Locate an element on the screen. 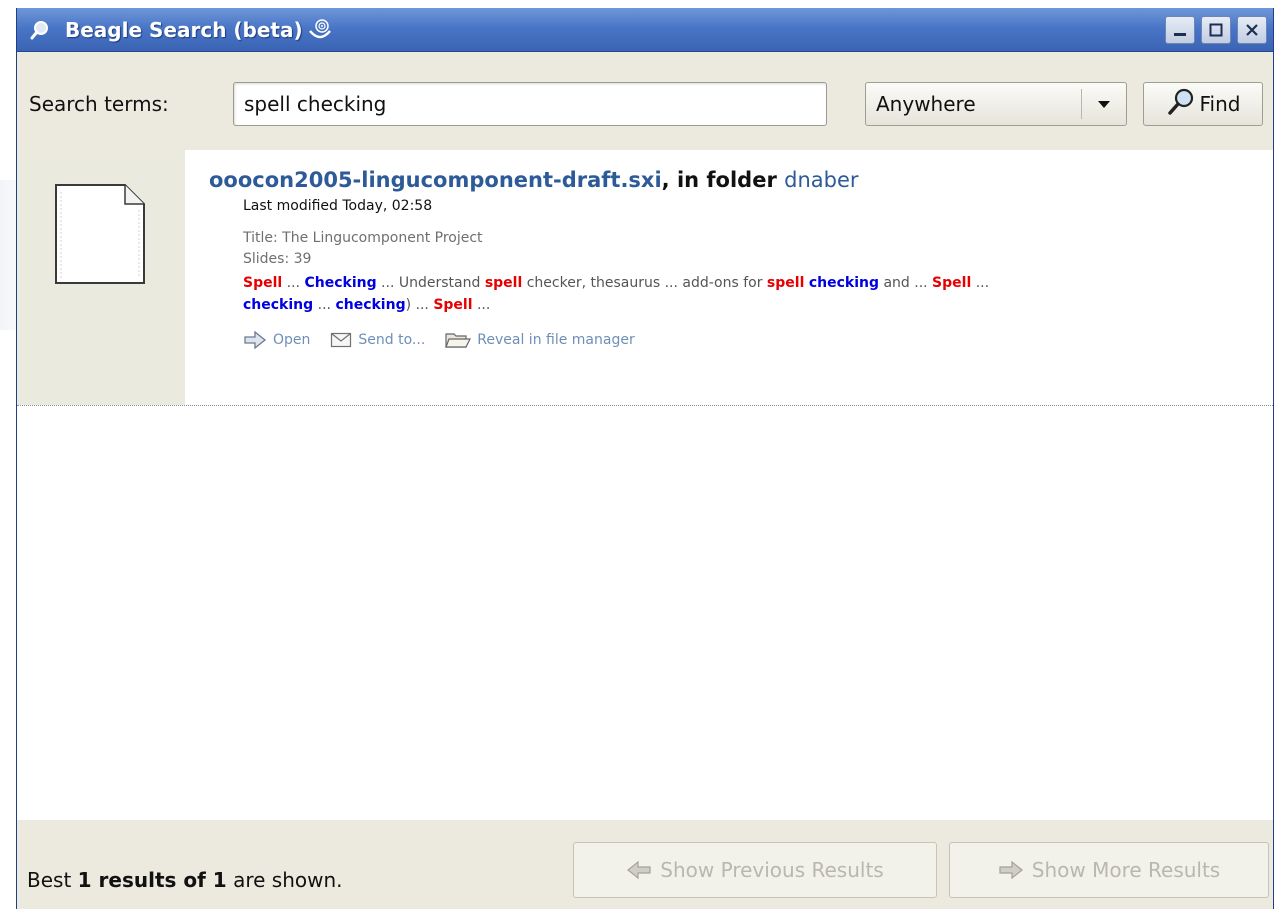  maximize-button is located at coordinates (1216, 30).